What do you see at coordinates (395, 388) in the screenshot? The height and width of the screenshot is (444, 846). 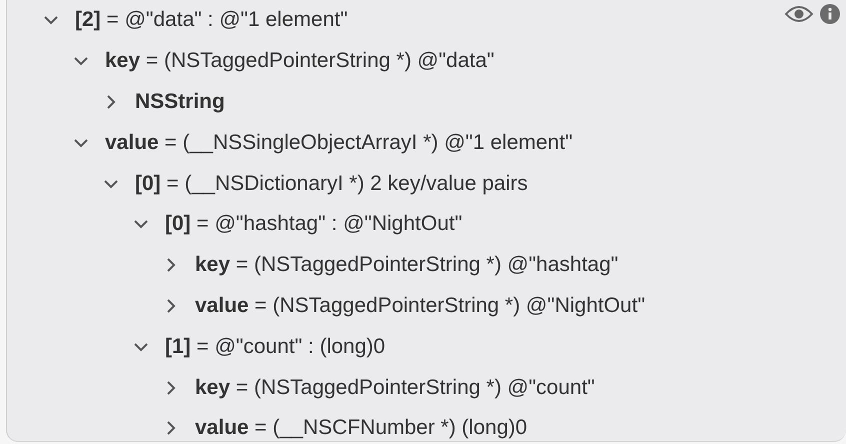 I see `variable-entry: key = (NSTaggedPointerString *) @"count"` at bounding box center [395, 388].